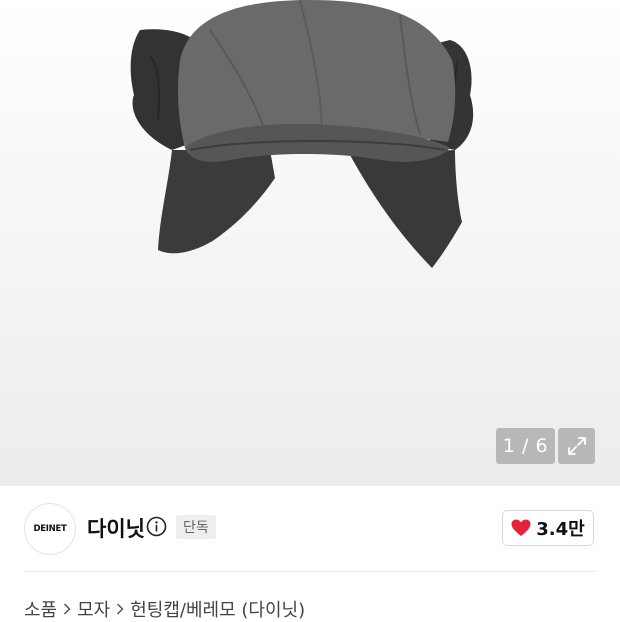 The height and width of the screenshot is (622, 620). I want to click on brand-logo-text: DEINET, so click(50, 529).